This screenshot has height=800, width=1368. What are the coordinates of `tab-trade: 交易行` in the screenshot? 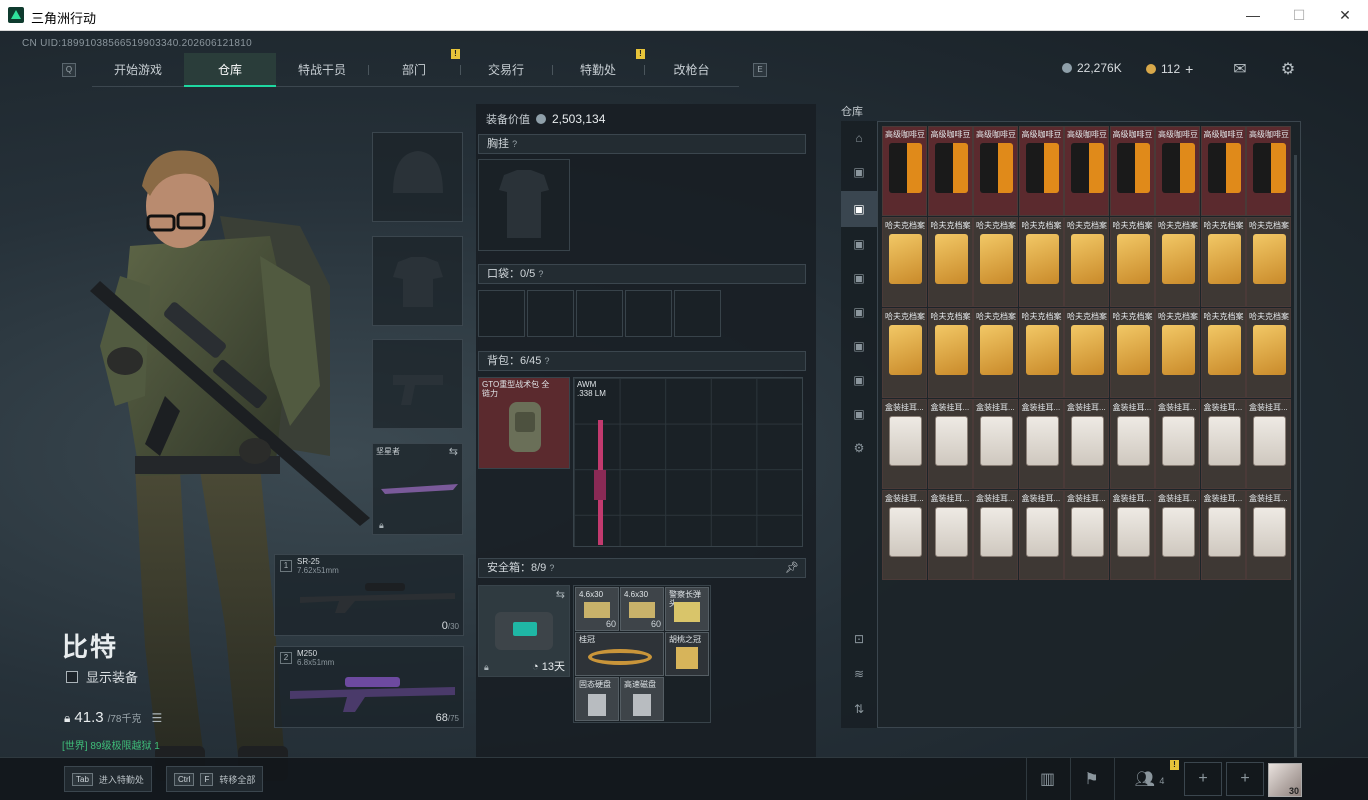 It's located at (506, 70).